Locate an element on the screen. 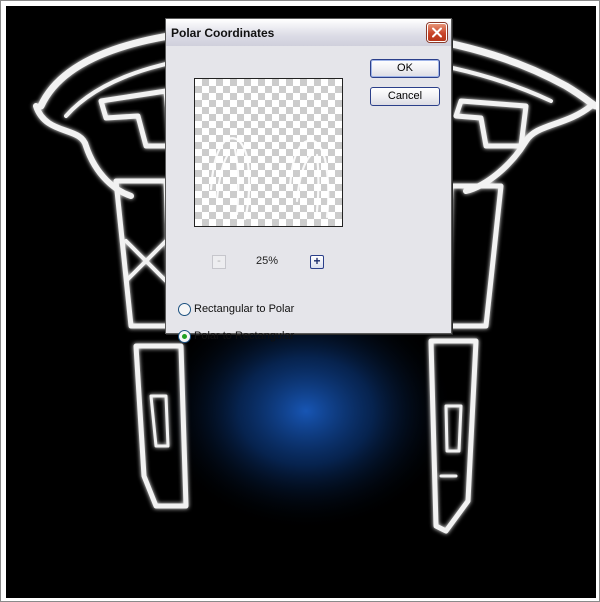  close-x-icon is located at coordinates (437, 32).